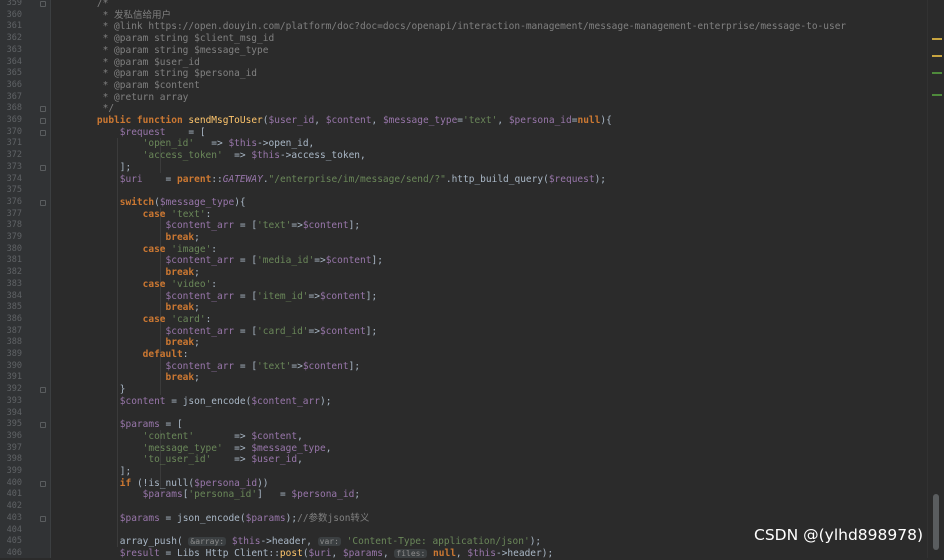 This screenshot has height=560, width=944. Describe the element at coordinates (937, 56) in the screenshot. I see `scroll-marker-warning` at that location.